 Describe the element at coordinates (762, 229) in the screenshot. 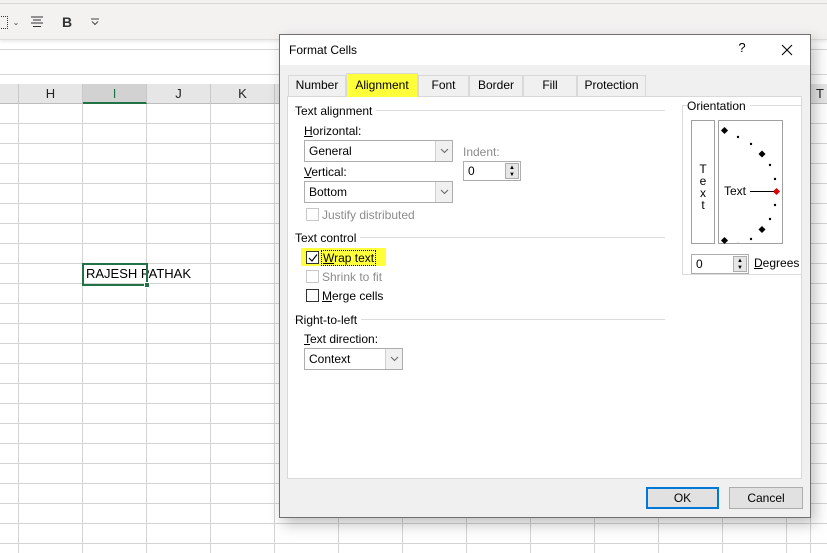

I see `dial-marker-neg45` at that location.